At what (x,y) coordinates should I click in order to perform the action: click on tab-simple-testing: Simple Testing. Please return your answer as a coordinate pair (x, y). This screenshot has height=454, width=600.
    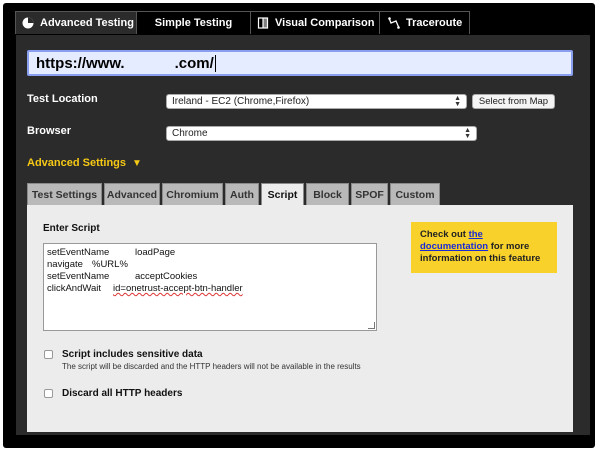
    Looking at the image, I should click on (194, 22).